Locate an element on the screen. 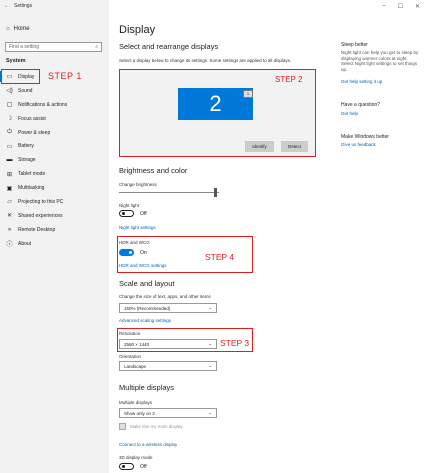  sidebar-item-label: Battery is located at coordinates (26, 146).